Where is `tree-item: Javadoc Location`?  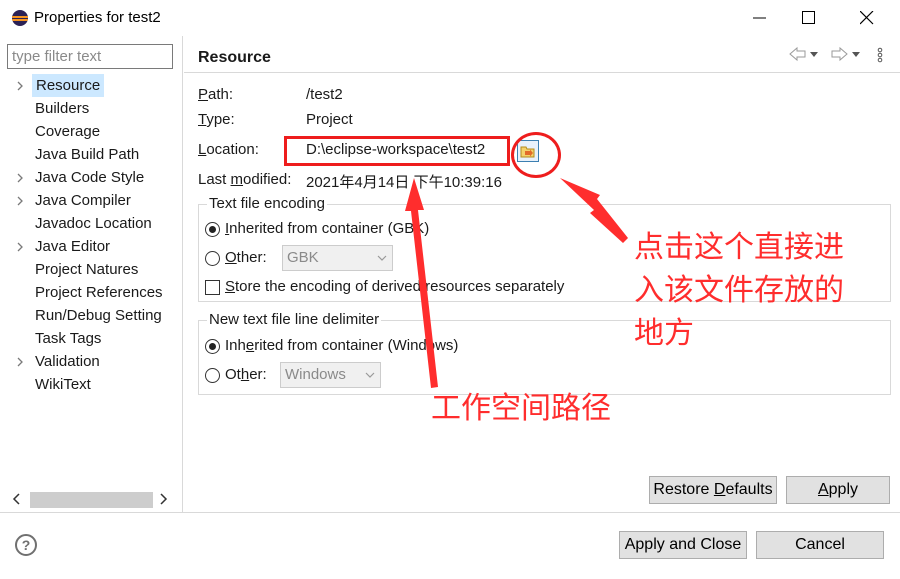
tree-item: Javadoc Location is located at coordinates (91, 223).